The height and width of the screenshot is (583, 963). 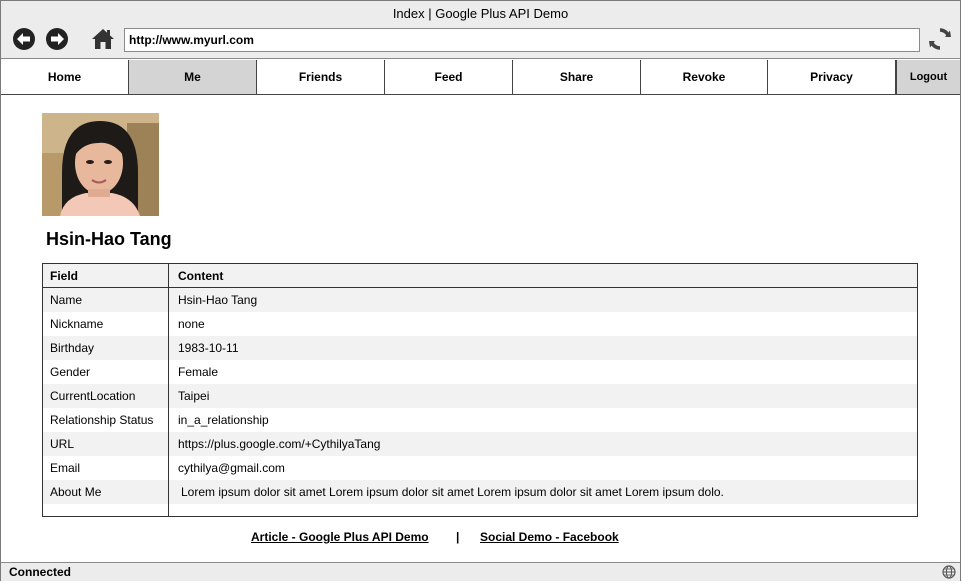 What do you see at coordinates (480, 468) in the screenshot?
I see `table-row: Email cythilya@gmail.com` at bounding box center [480, 468].